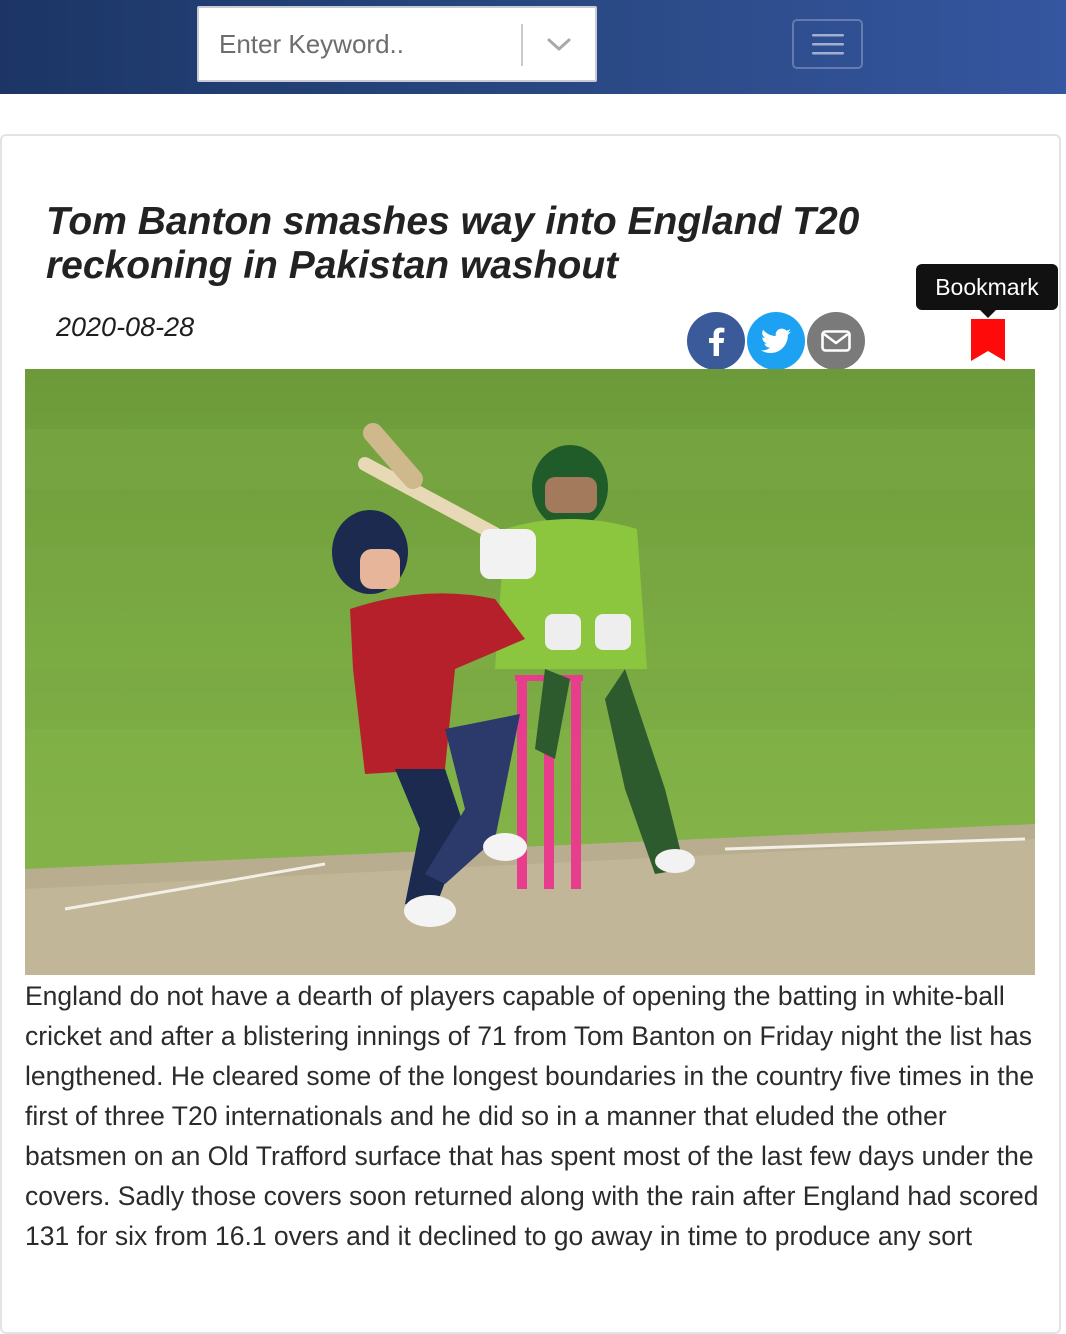  What do you see at coordinates (987, 287) in the screenshot?
I see `bookmark-tooltip: Bookmark` at bounding box center [987, 287].